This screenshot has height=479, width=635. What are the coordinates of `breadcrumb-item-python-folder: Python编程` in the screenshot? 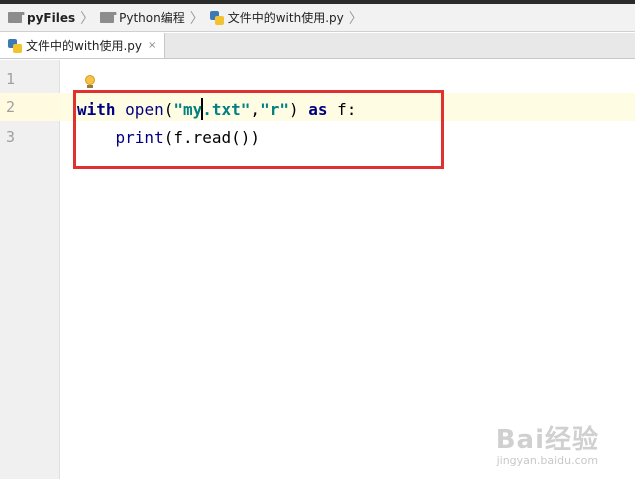 It's located at (142, 17).